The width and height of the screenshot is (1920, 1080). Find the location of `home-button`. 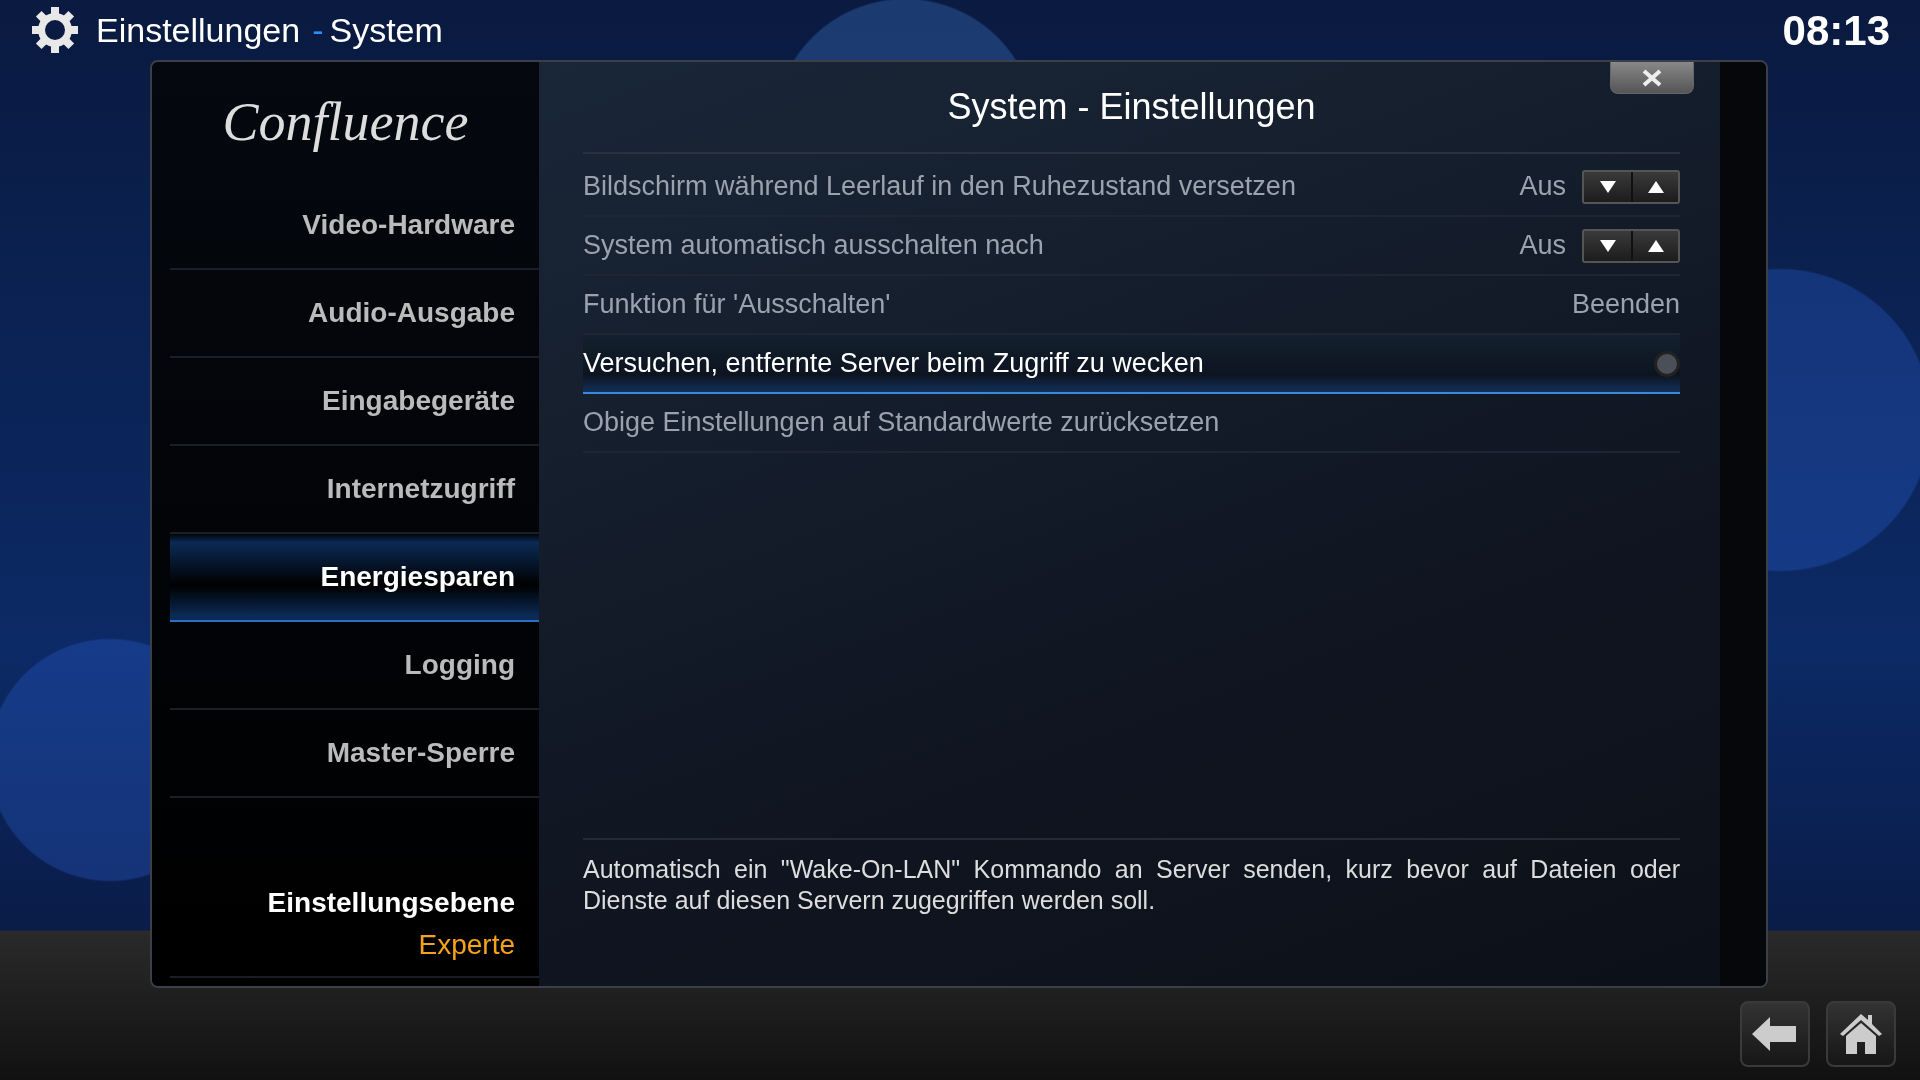

home-button is located at coordinates (1861, 1034).